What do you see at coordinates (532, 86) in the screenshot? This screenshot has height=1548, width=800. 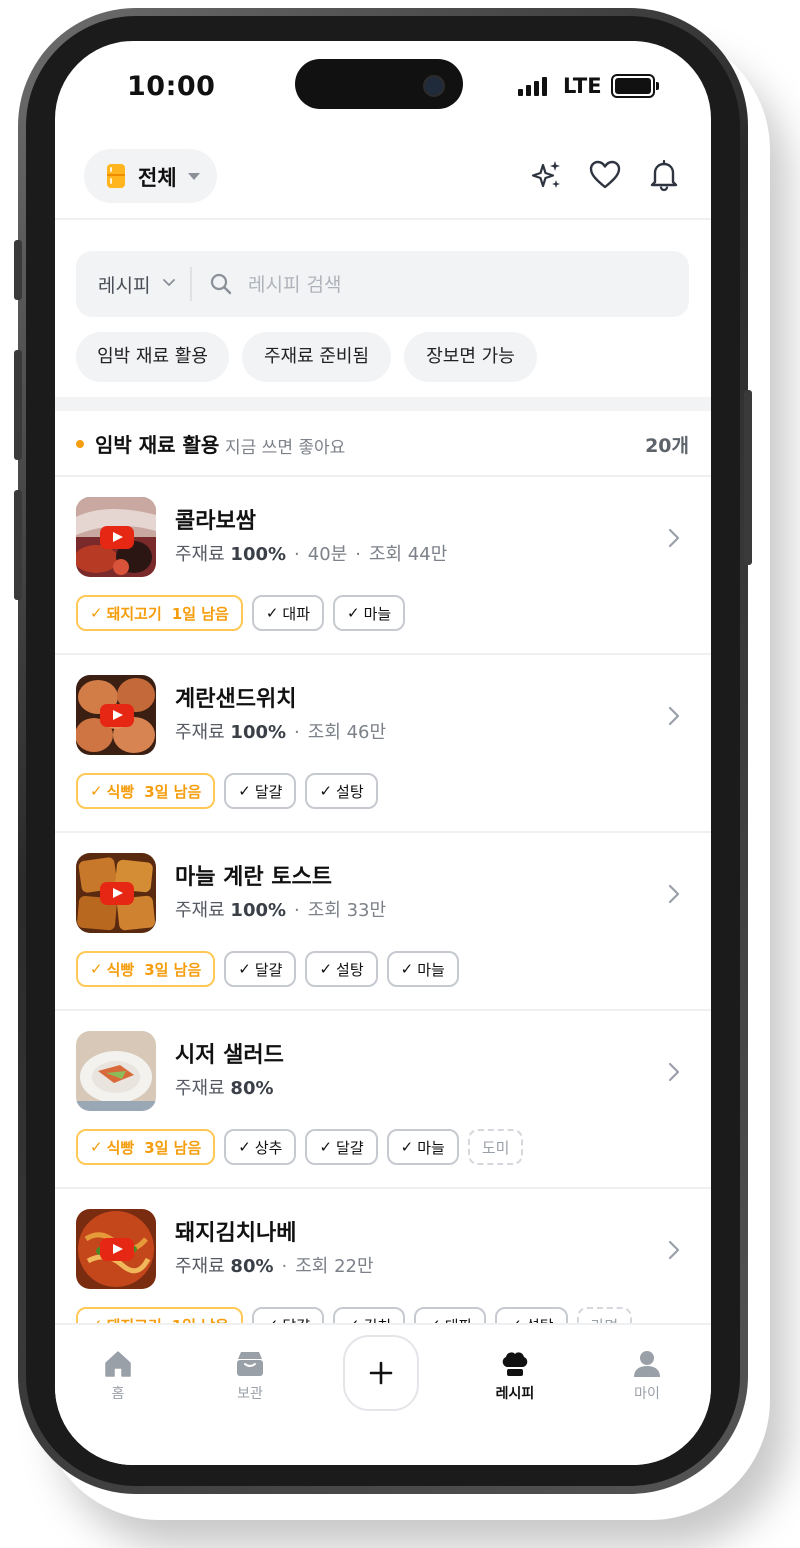 I see `signal-icon` at bounding box center [532, 86].